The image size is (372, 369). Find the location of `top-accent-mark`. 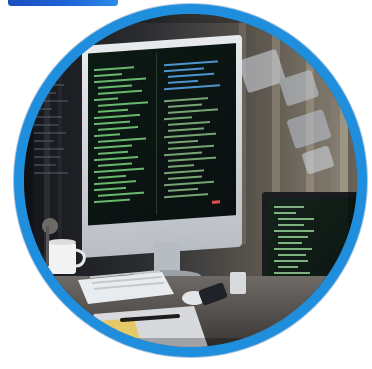

top-accent-mark is located at coordinates (63, 3).